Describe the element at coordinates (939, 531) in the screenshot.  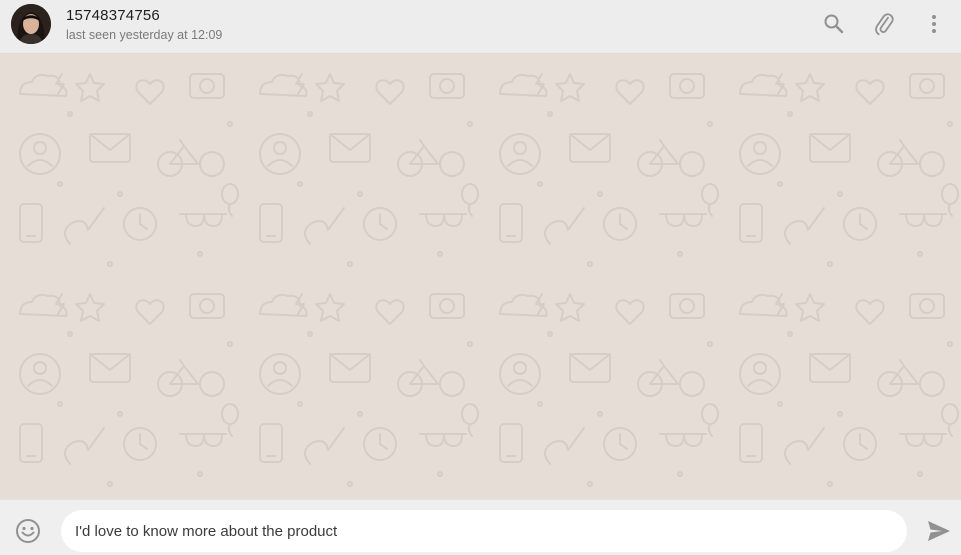
I see `send-icon` at that location.